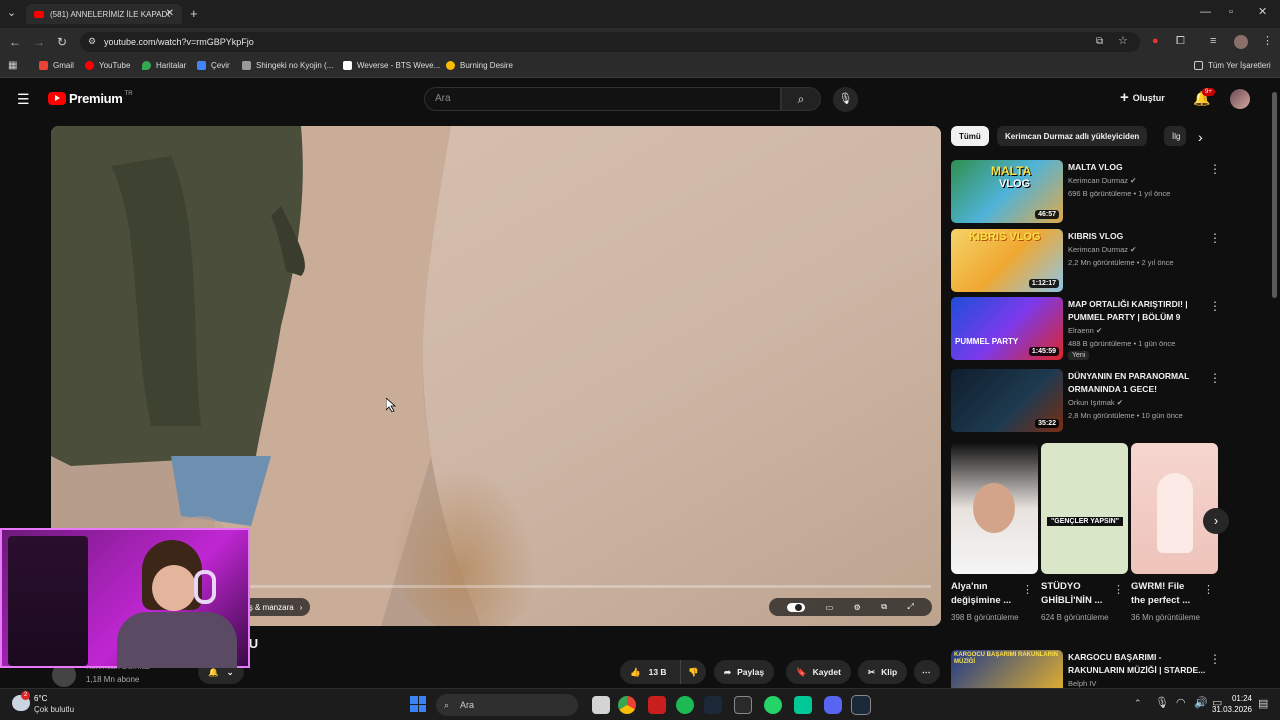 The height and width of the screenshot is (720, 1280). I want to click on filter-chip-uploader: Kerimcan Durmaz adlı yükleyiciden, so click(1072, 136).